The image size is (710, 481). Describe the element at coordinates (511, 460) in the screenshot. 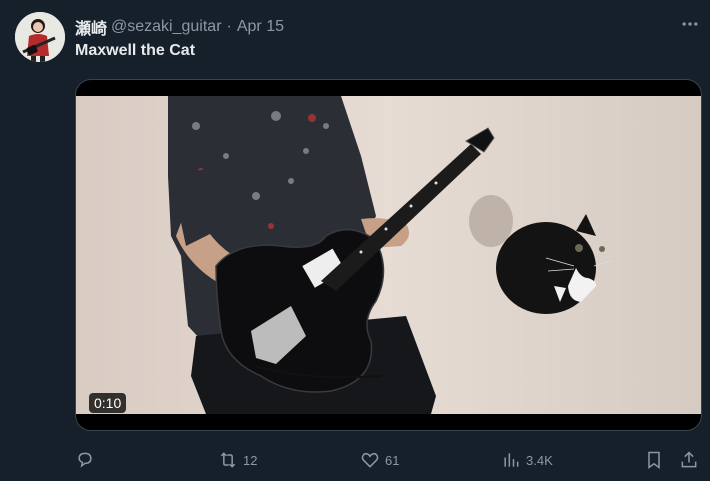

I see `views-icon` at that location.